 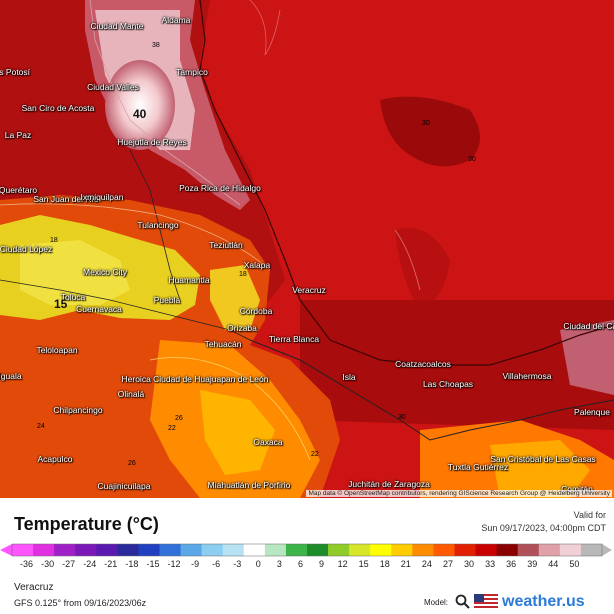 I want to click on city-label: Tampico, so click(x=192, y=72).